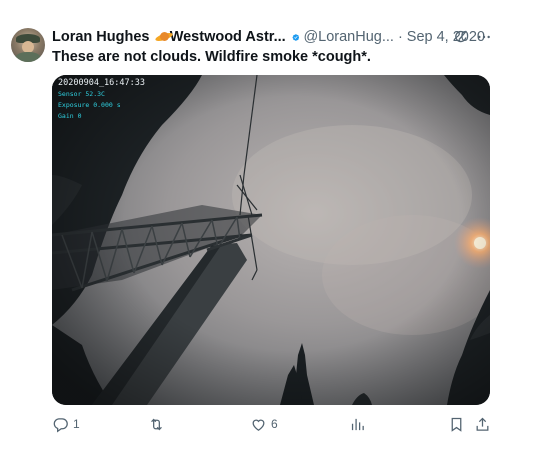 The height and width of the screenshot is (450, 535). What do you see at coordinates (446, 37) in the screenshot?
I see `tweet-date: Sep 4, 2020` at bounding box center [446, 37].